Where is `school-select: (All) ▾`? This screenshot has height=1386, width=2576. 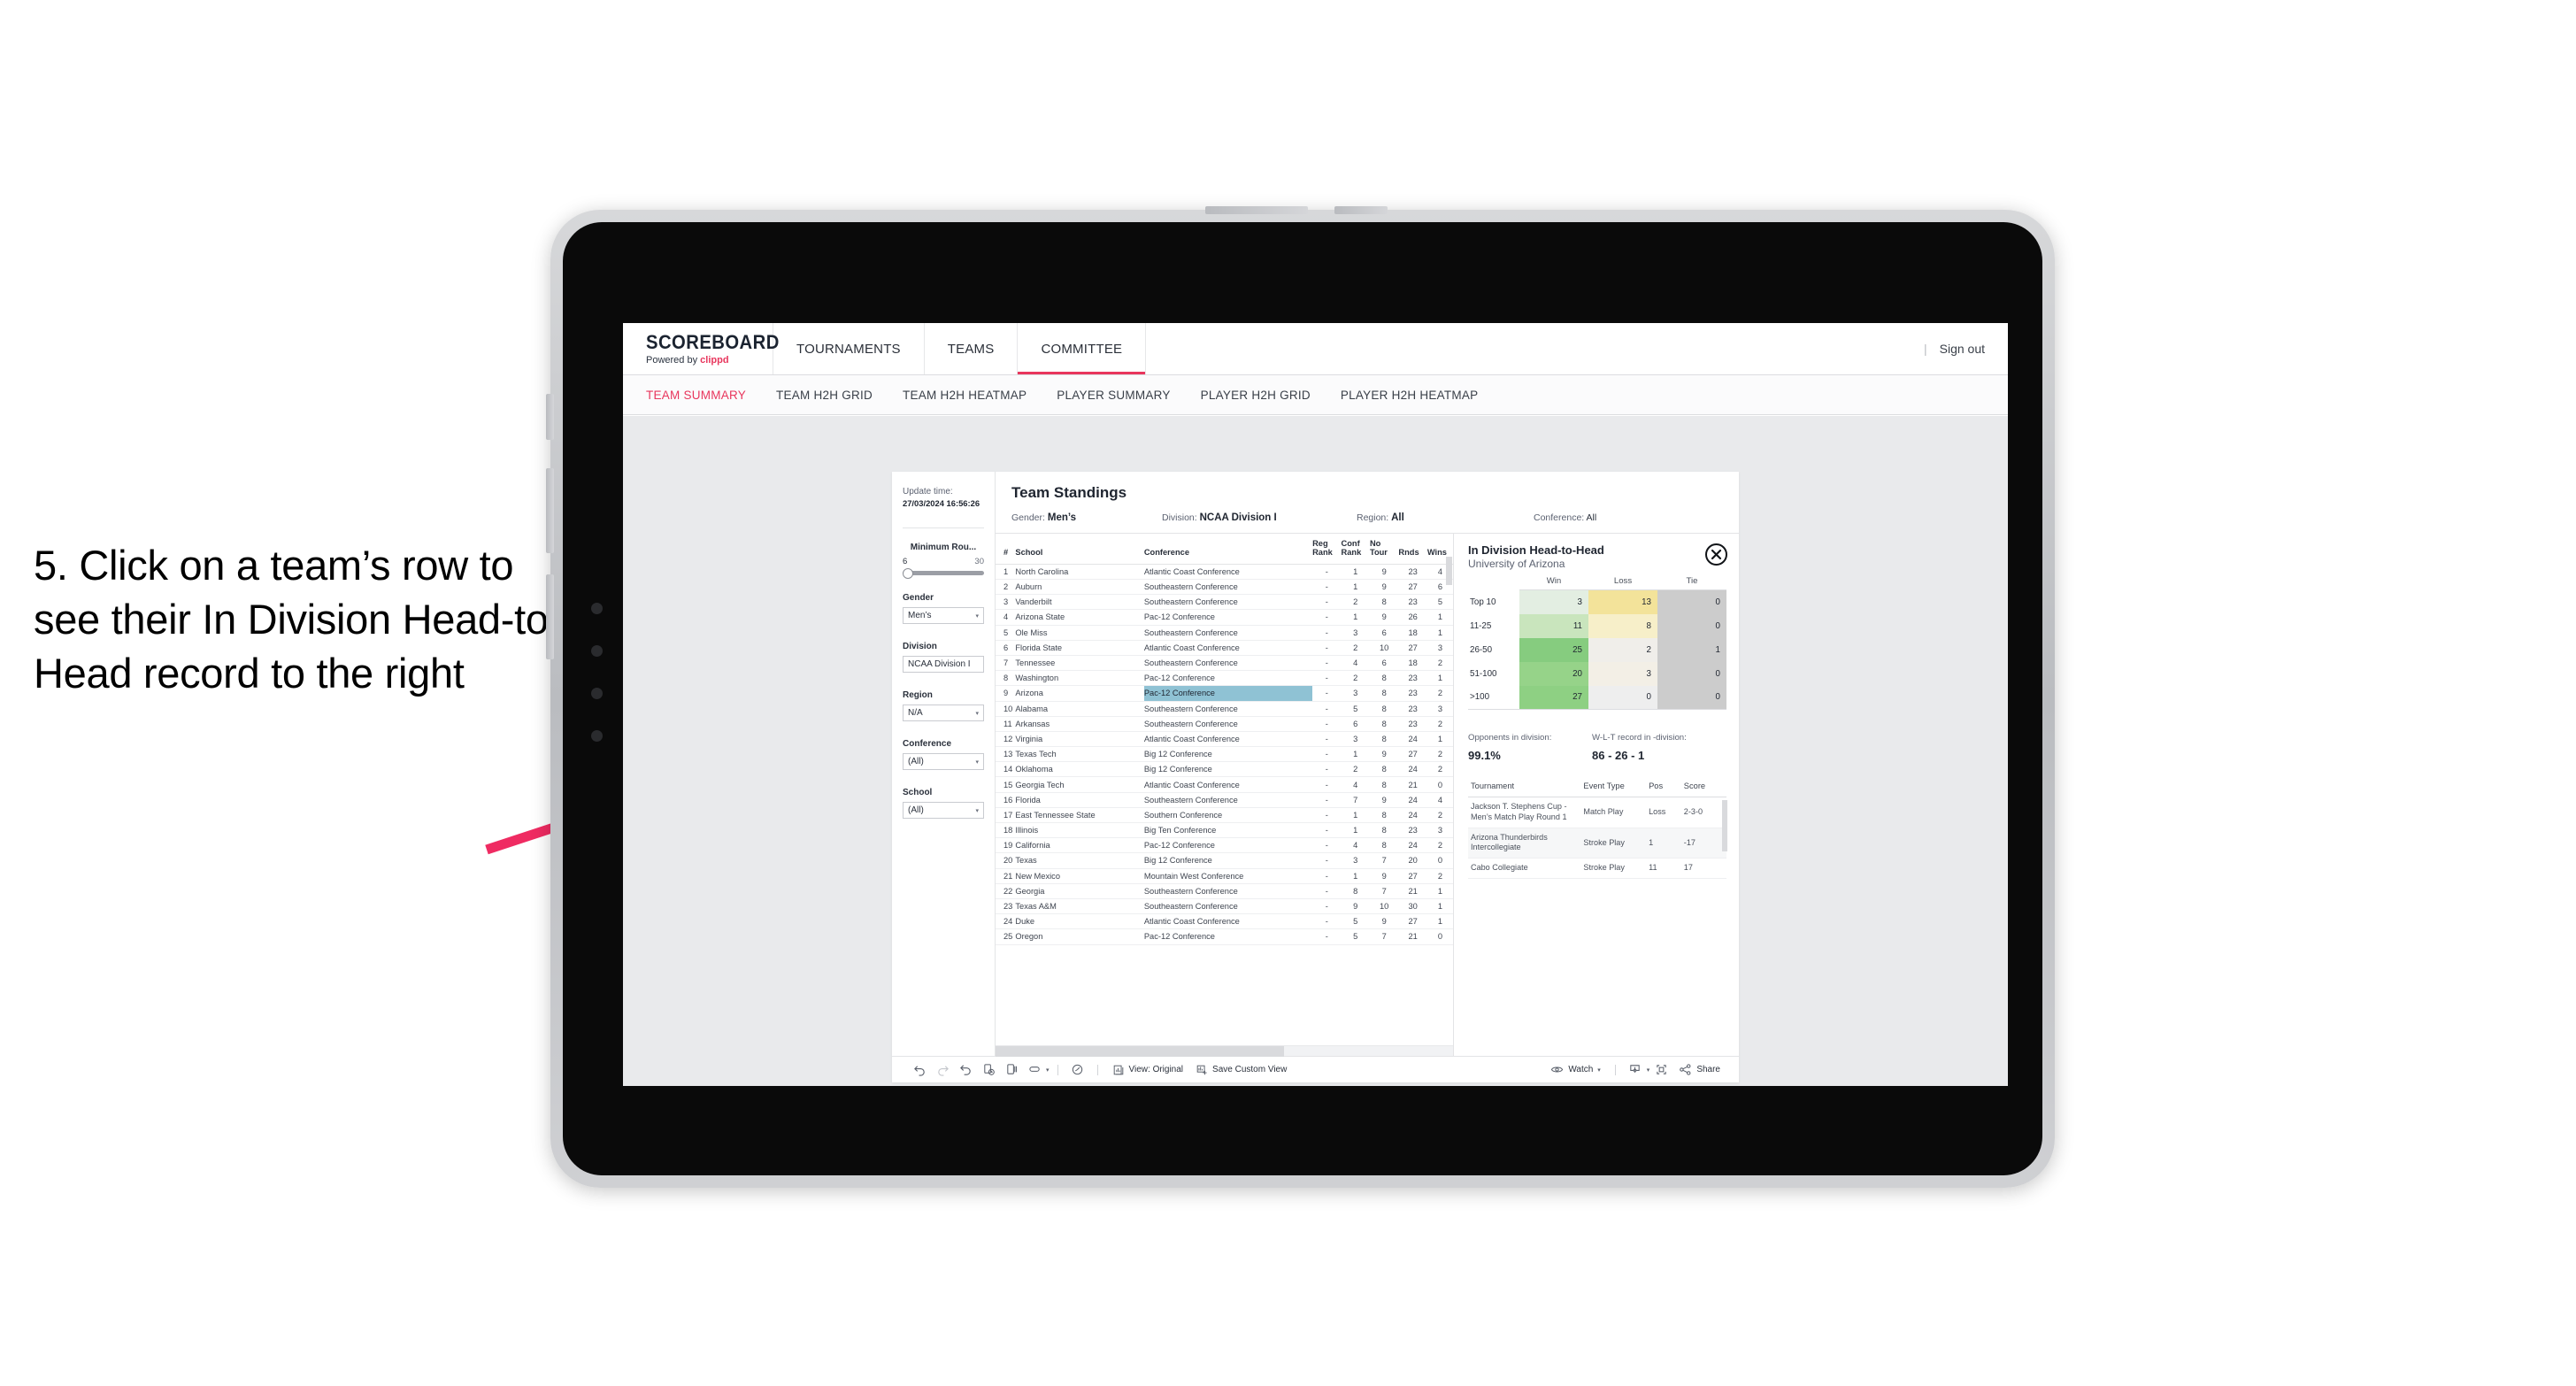 school-select: (All) ▾ is located at coordinates (943, 810).